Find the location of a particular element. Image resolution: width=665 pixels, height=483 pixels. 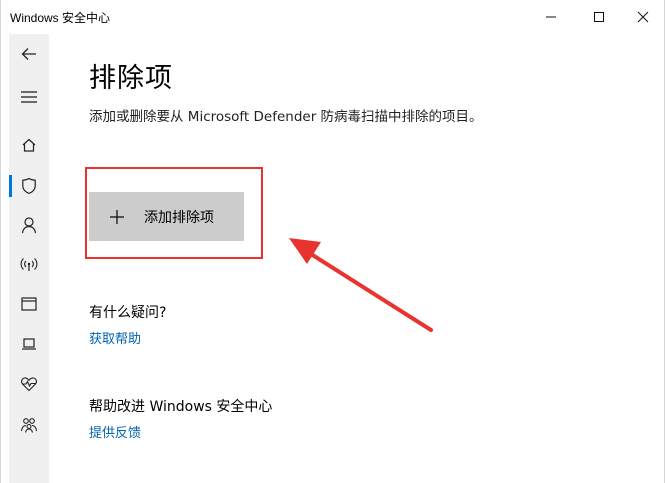

questions-heading: 有什么疑问? is located at coordinates (128, 313).